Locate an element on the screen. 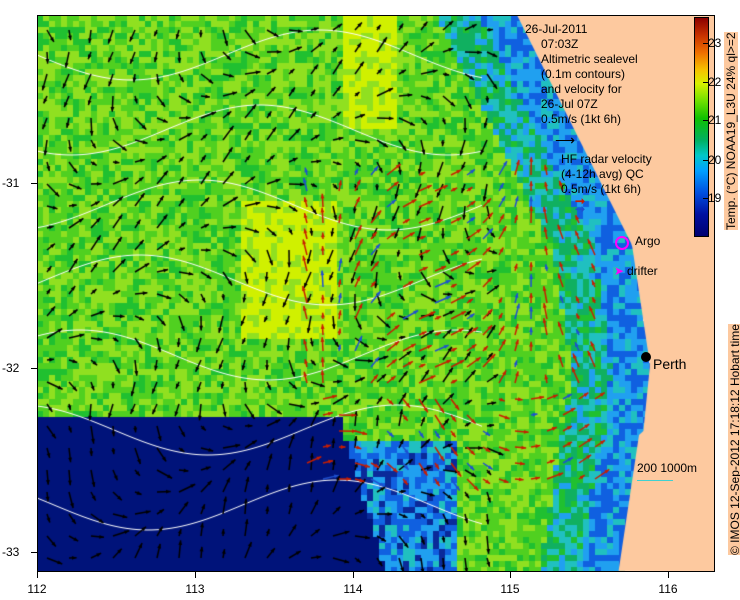 The image size is (740, 600). colorbar-label: 19 is located at coordinates (715, 198).